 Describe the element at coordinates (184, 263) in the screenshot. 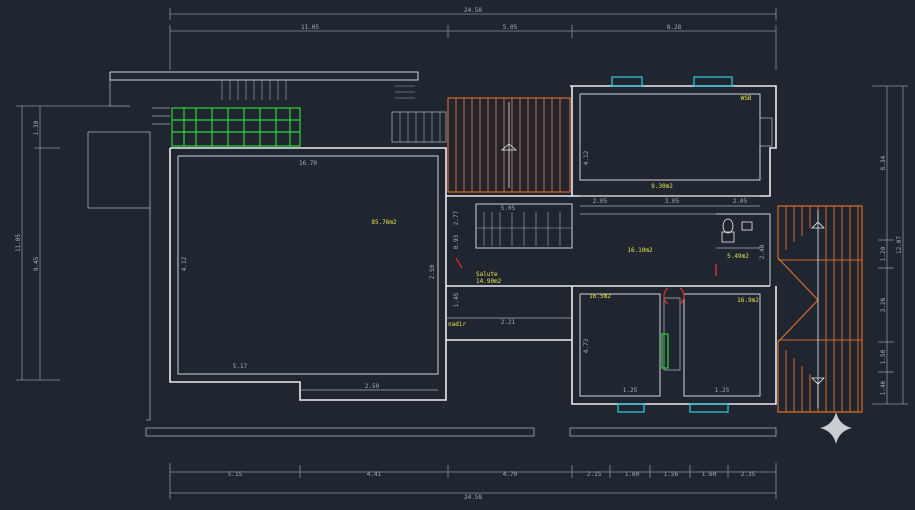

I see `dim-hall-height: 4.12` at that location.